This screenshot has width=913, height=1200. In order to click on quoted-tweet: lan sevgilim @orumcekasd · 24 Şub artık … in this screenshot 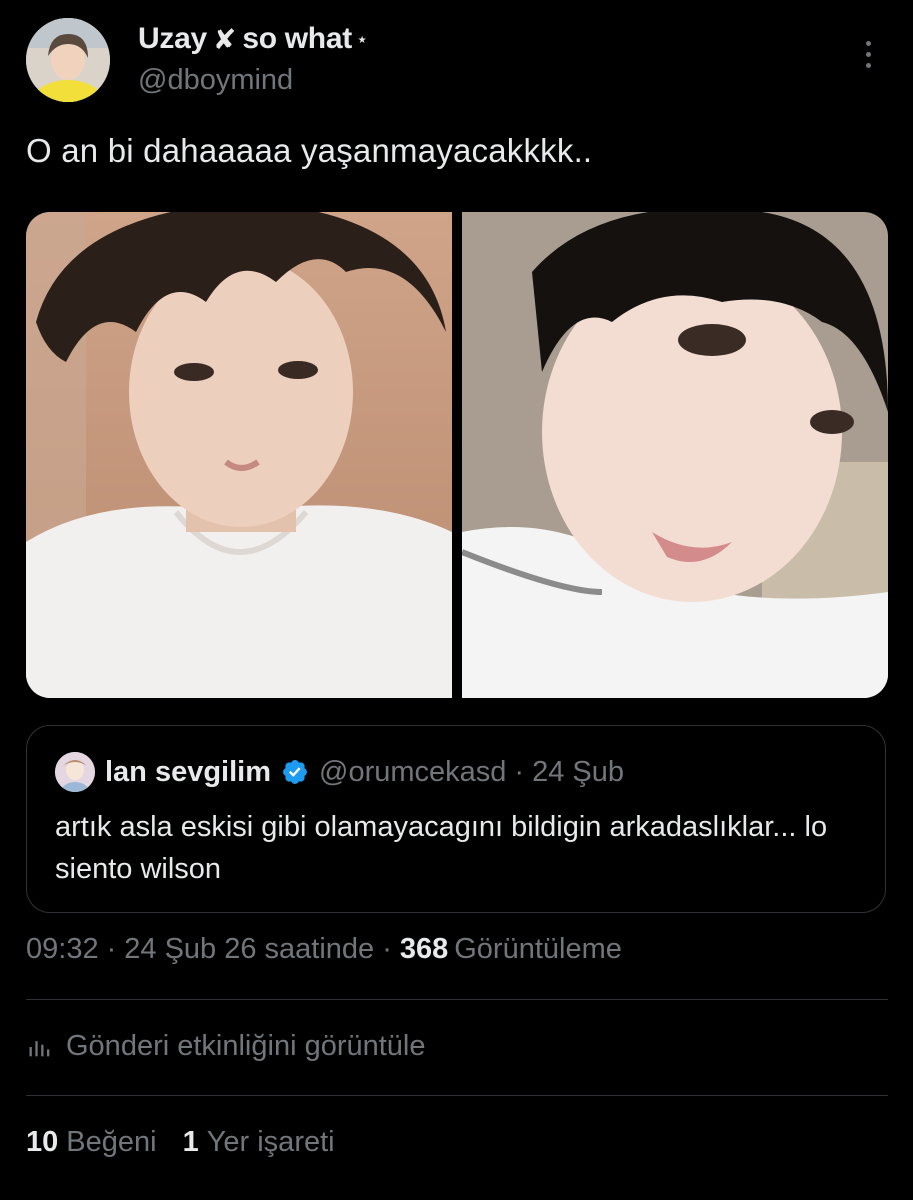, I will do `click(456, 819)`.